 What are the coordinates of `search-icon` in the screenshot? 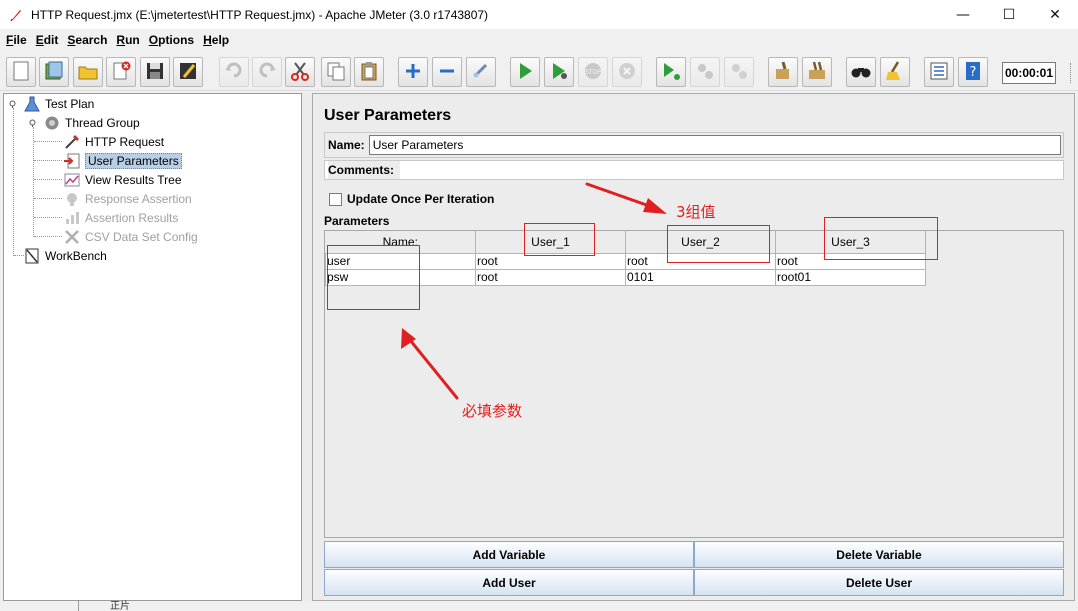 It's located at (861, 72).